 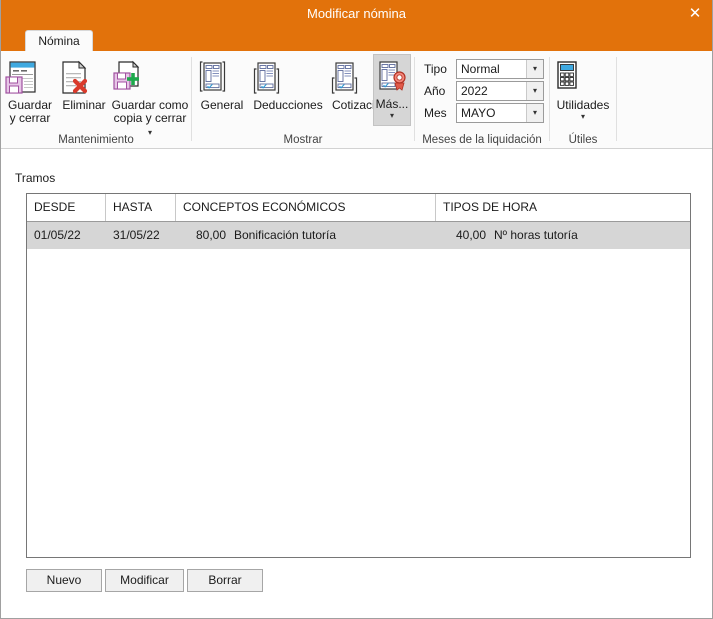 What do you see at coordinates (356, 39) in the screenshot?
I see `tab-strip: Nómina` at bounding box center [356, 39].